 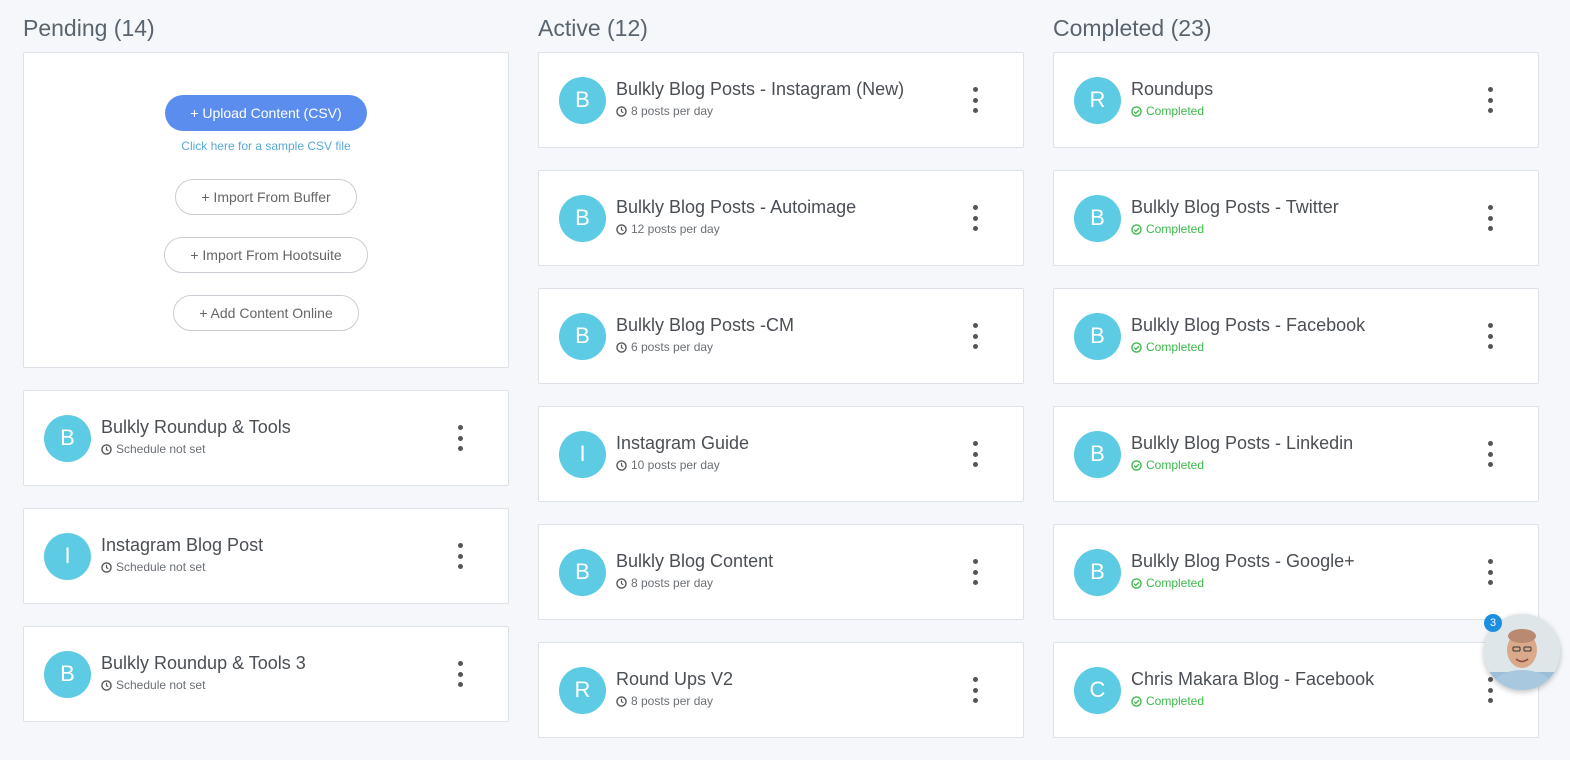 What do you see at coordinates (781, 690) in the screenshot?
I see `active-card: R Round Ups V2 8 posts per day` at bounding box center [781, 690].